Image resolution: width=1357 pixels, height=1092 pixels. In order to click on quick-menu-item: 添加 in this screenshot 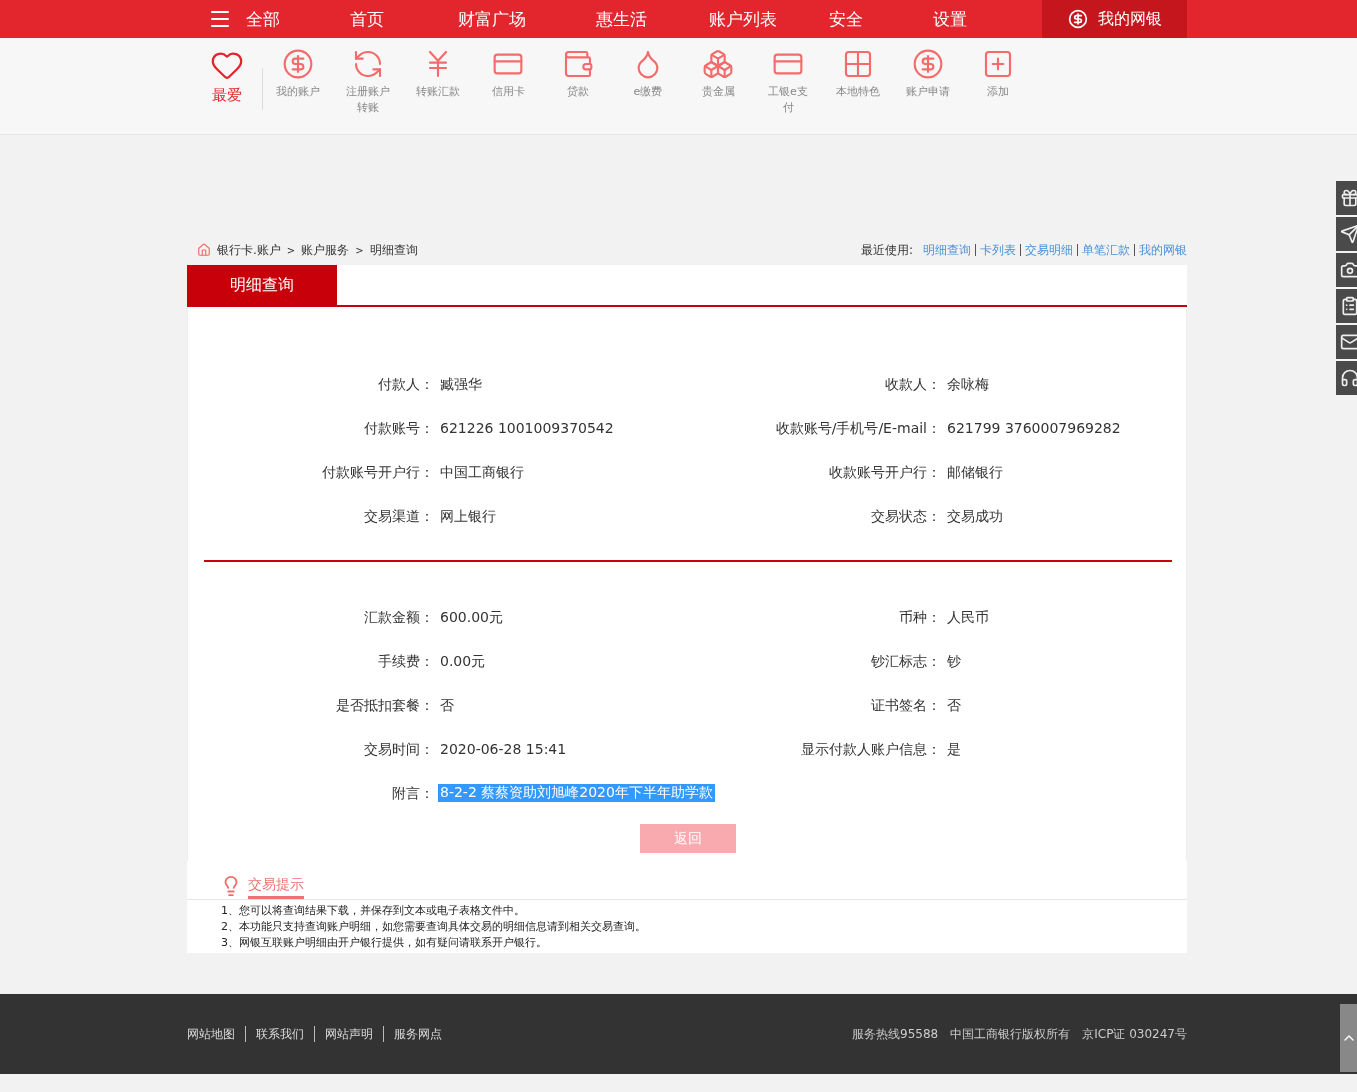, I will do `click(998, 91)`.